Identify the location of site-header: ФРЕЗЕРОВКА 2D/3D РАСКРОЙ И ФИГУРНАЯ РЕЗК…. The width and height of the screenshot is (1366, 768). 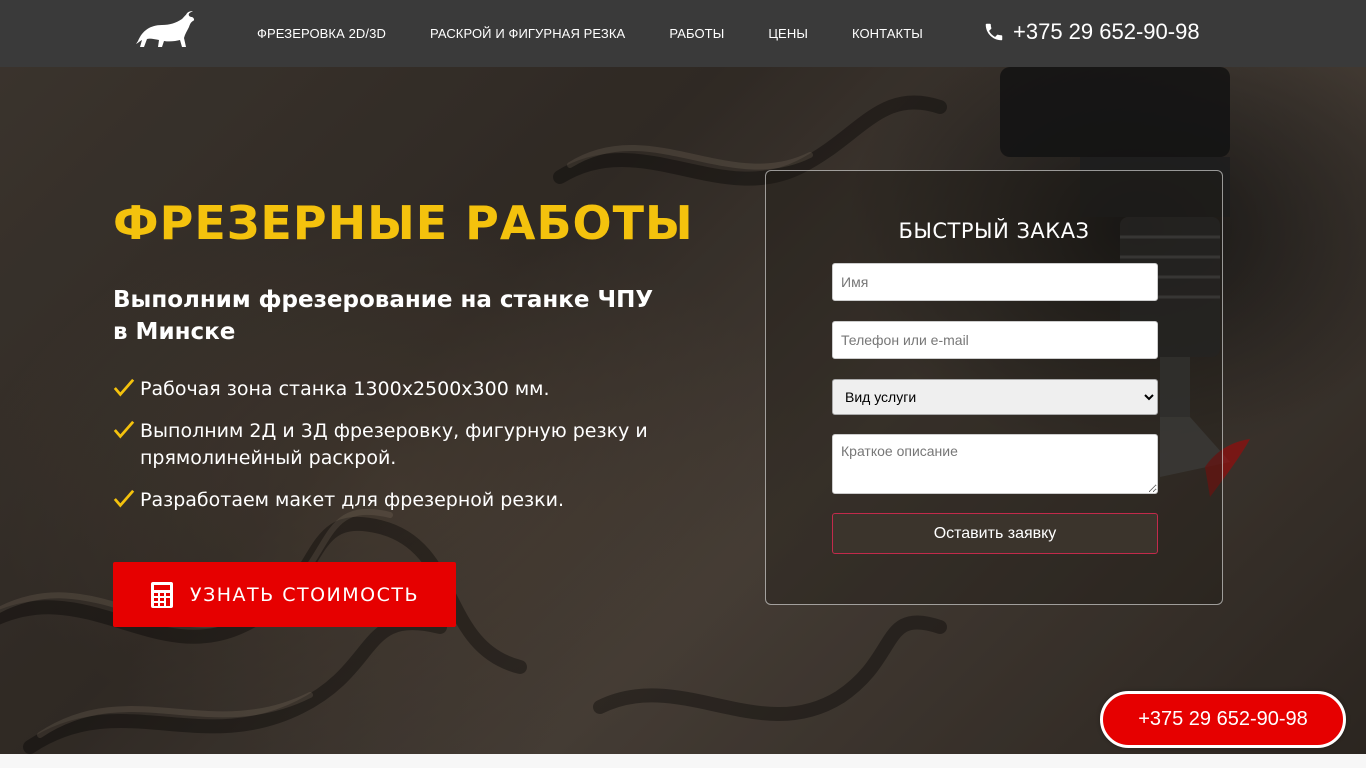
(683, 33).